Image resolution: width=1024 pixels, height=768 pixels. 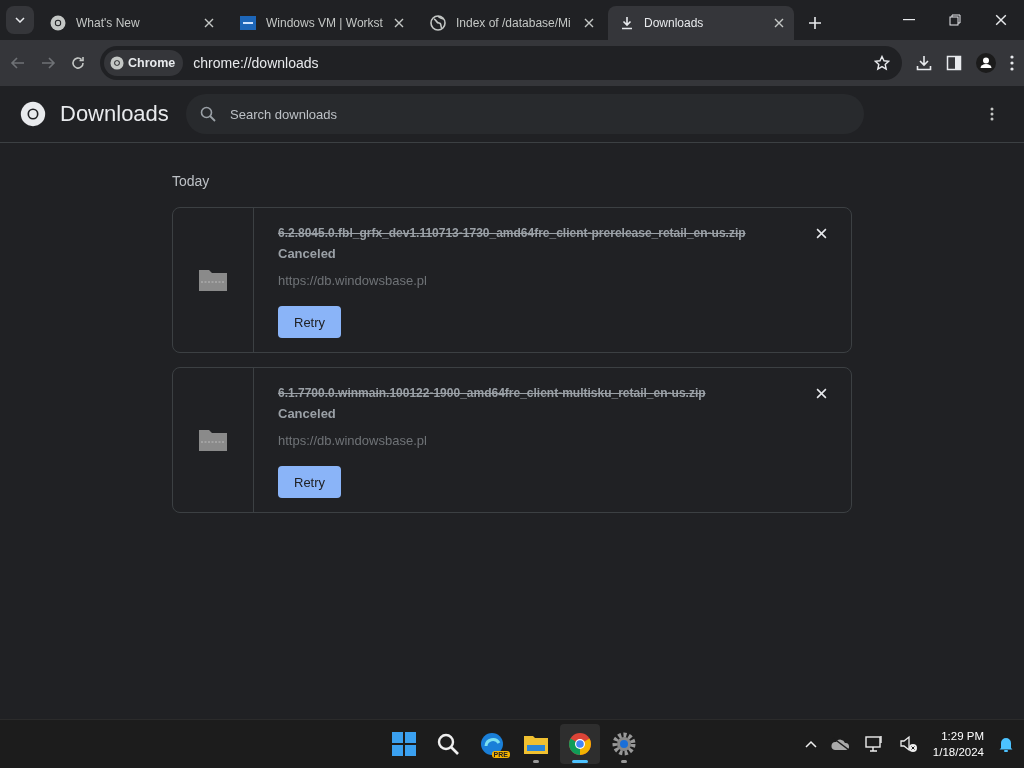 I want to click on taskbar-app-button, so click(x=580, y=744).